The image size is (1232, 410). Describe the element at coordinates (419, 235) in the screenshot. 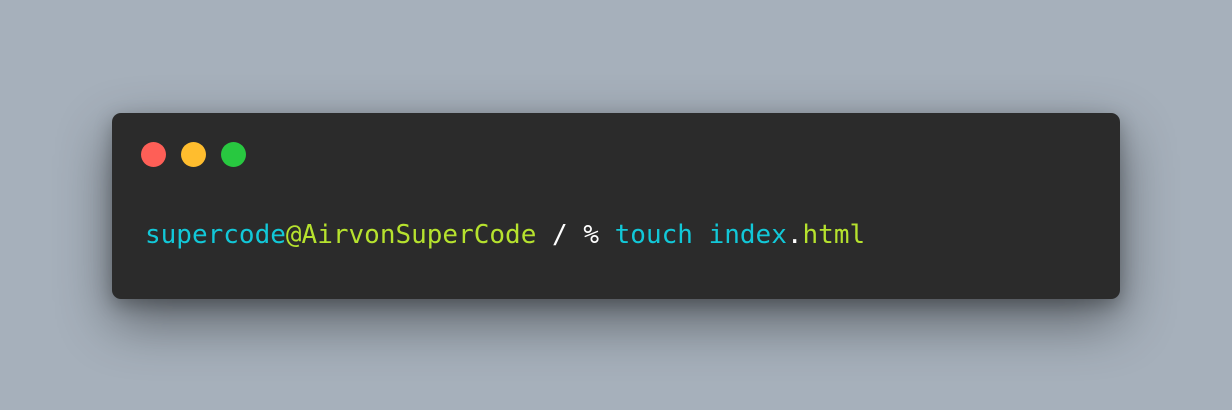

I see `prompt-host: AirvonSuperCode` at that location.